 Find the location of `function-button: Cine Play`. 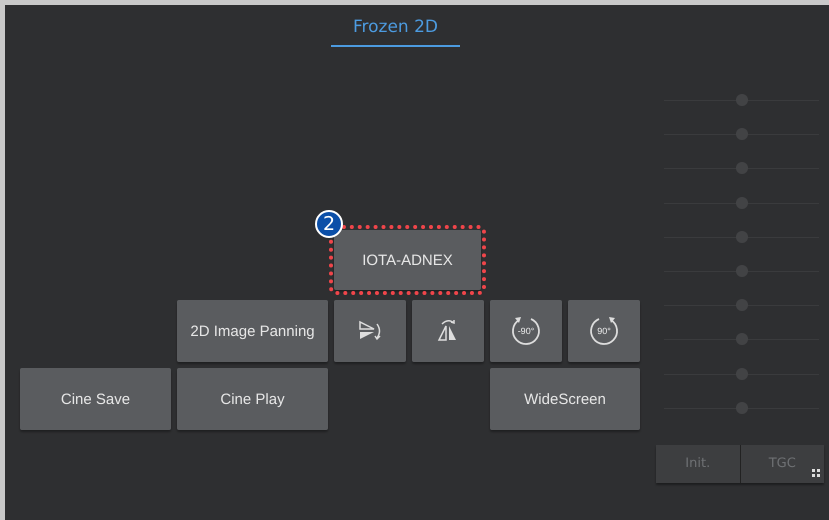

function-button: Cine Play is located at coordinates (252, 399).